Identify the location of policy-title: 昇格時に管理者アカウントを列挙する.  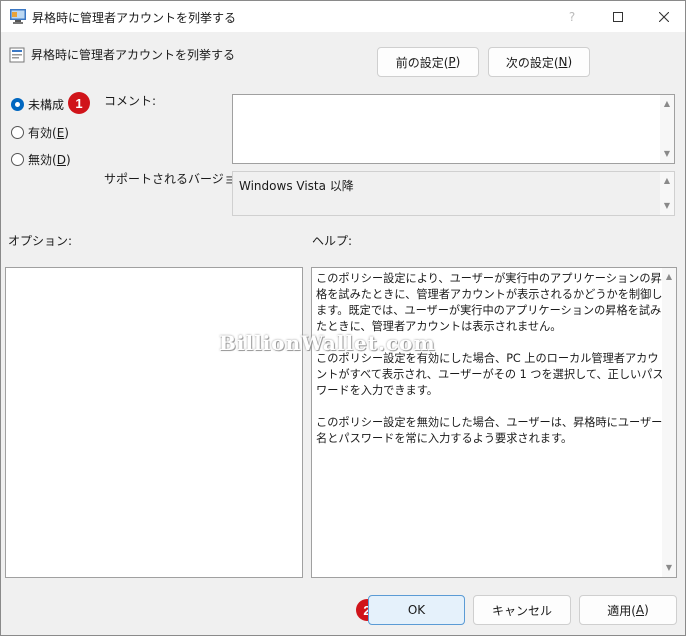
(133, 55).